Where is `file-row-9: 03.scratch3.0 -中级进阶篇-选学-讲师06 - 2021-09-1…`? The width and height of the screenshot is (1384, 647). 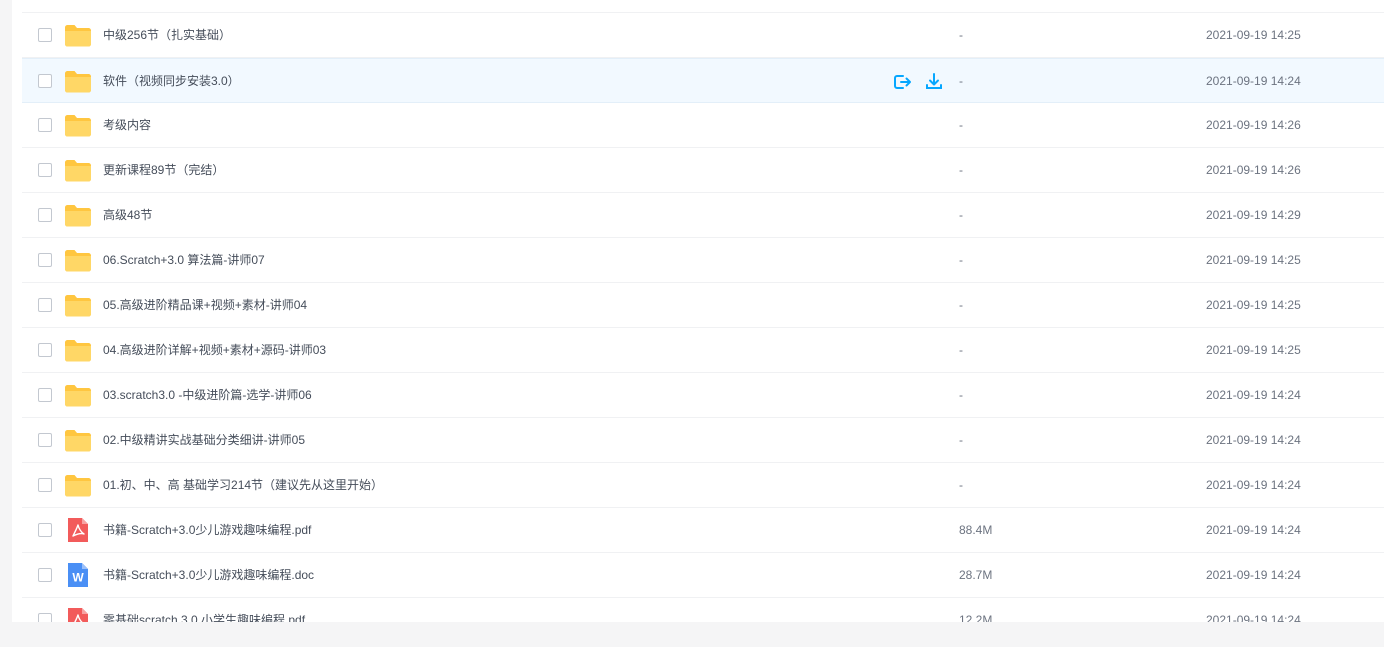
file-row-9: 03.scratch3.0 -中级进阶篇-选学-讲师06 - 2021-09-1… is located at coordinates (703, 395).